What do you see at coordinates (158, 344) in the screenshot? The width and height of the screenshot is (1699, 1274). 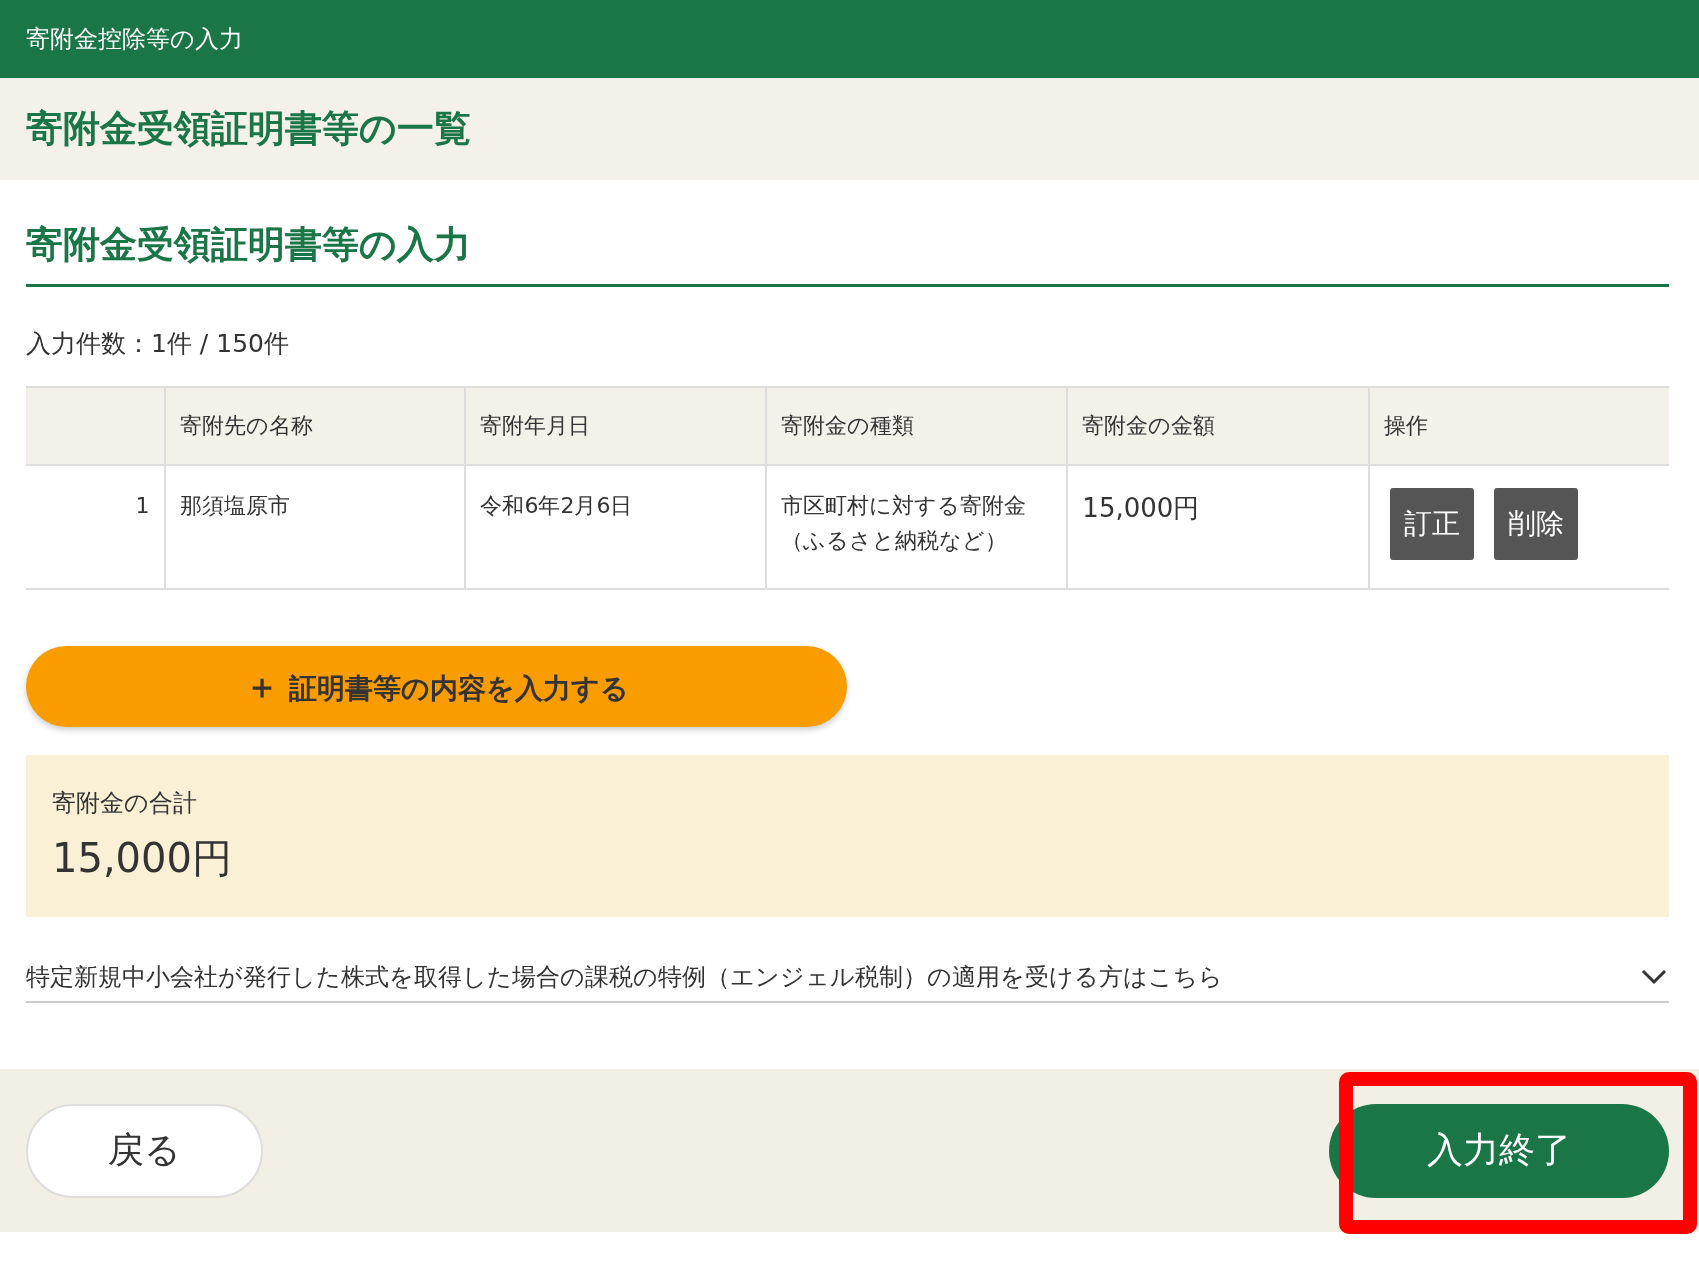 I see `entry-count: 入力件数：1件 / 150件` at bounding box center [158, 344].